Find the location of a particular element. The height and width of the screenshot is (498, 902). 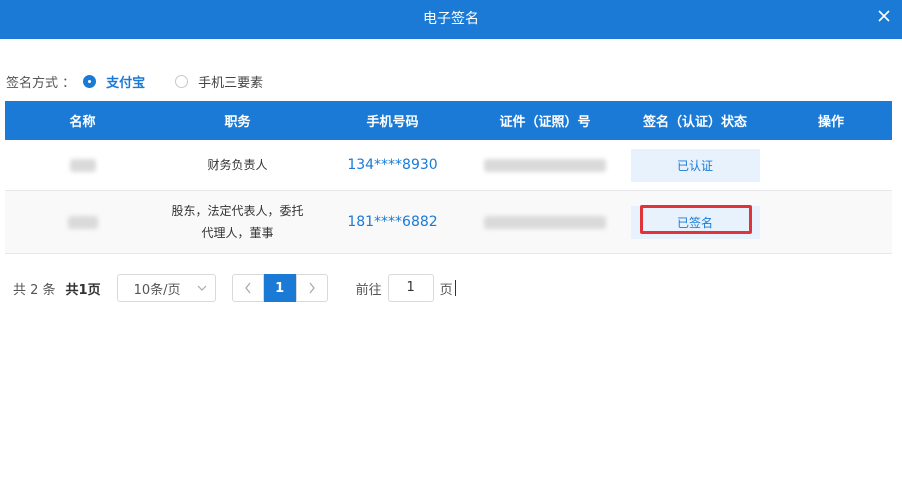

page-size-select: 10条/页 is located at coordinates (166, 288).